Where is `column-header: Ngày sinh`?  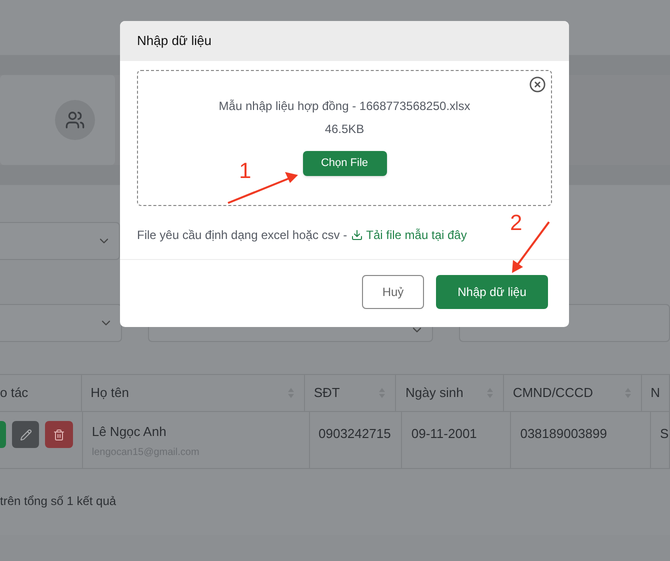
column-header: Ngày sinh is located at coordinates (450, 393).